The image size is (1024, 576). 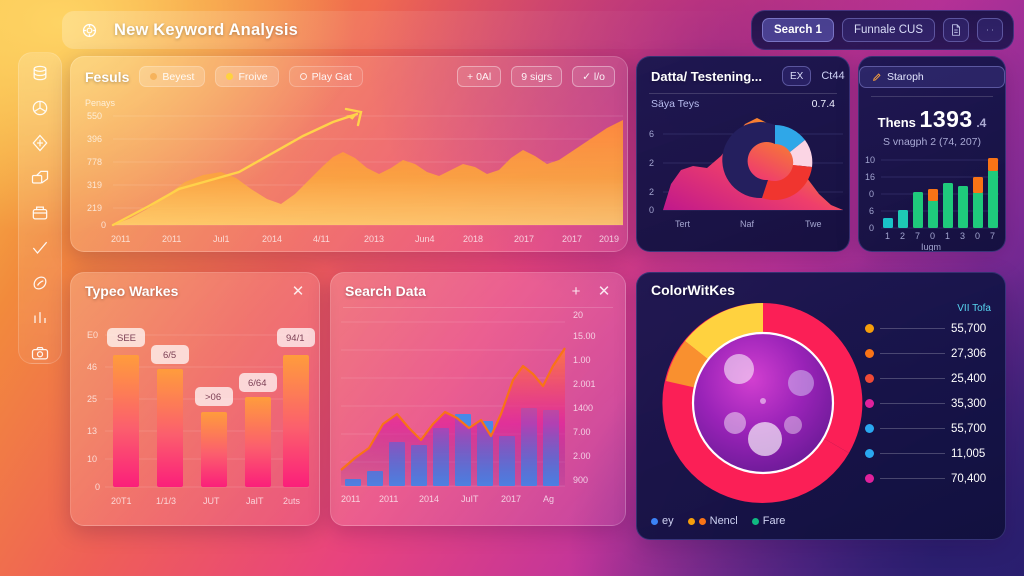 What do you see at coordinates (947, 236) in the screenshot?
I see `svg-text: 1` at bounding box center [947, 236].